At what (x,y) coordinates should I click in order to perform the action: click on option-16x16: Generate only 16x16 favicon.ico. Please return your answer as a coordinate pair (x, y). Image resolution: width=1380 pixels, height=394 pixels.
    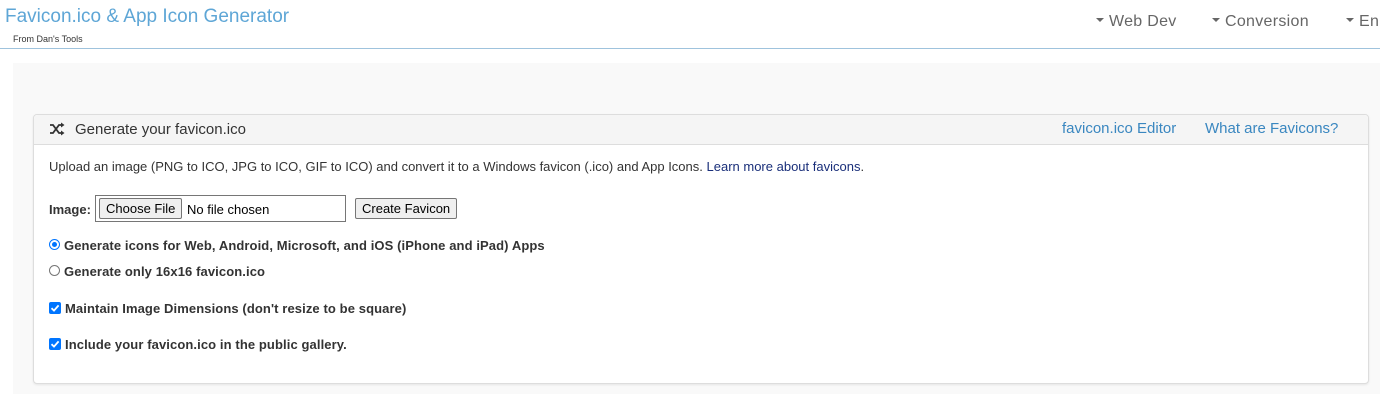
    Looking at the image, I should click on (157, 271).